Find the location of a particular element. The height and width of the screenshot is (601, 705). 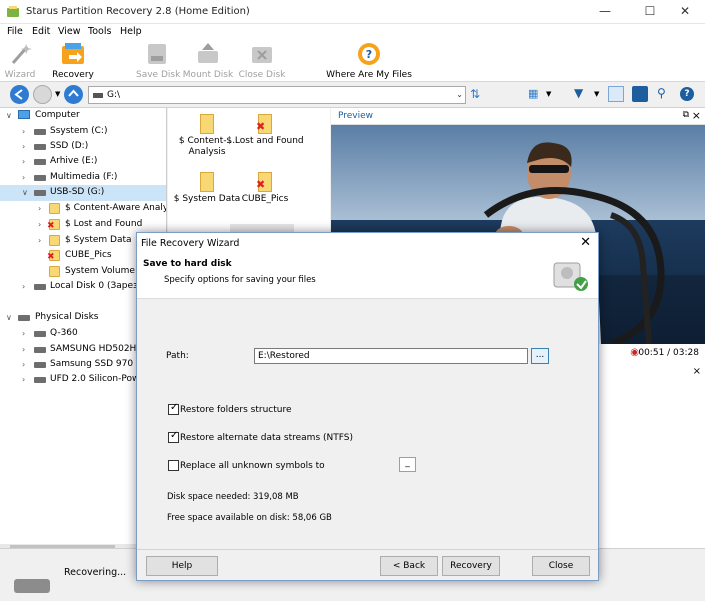

tree-item-system: › Ssystem (C:) is located at coordinates (83, 132).